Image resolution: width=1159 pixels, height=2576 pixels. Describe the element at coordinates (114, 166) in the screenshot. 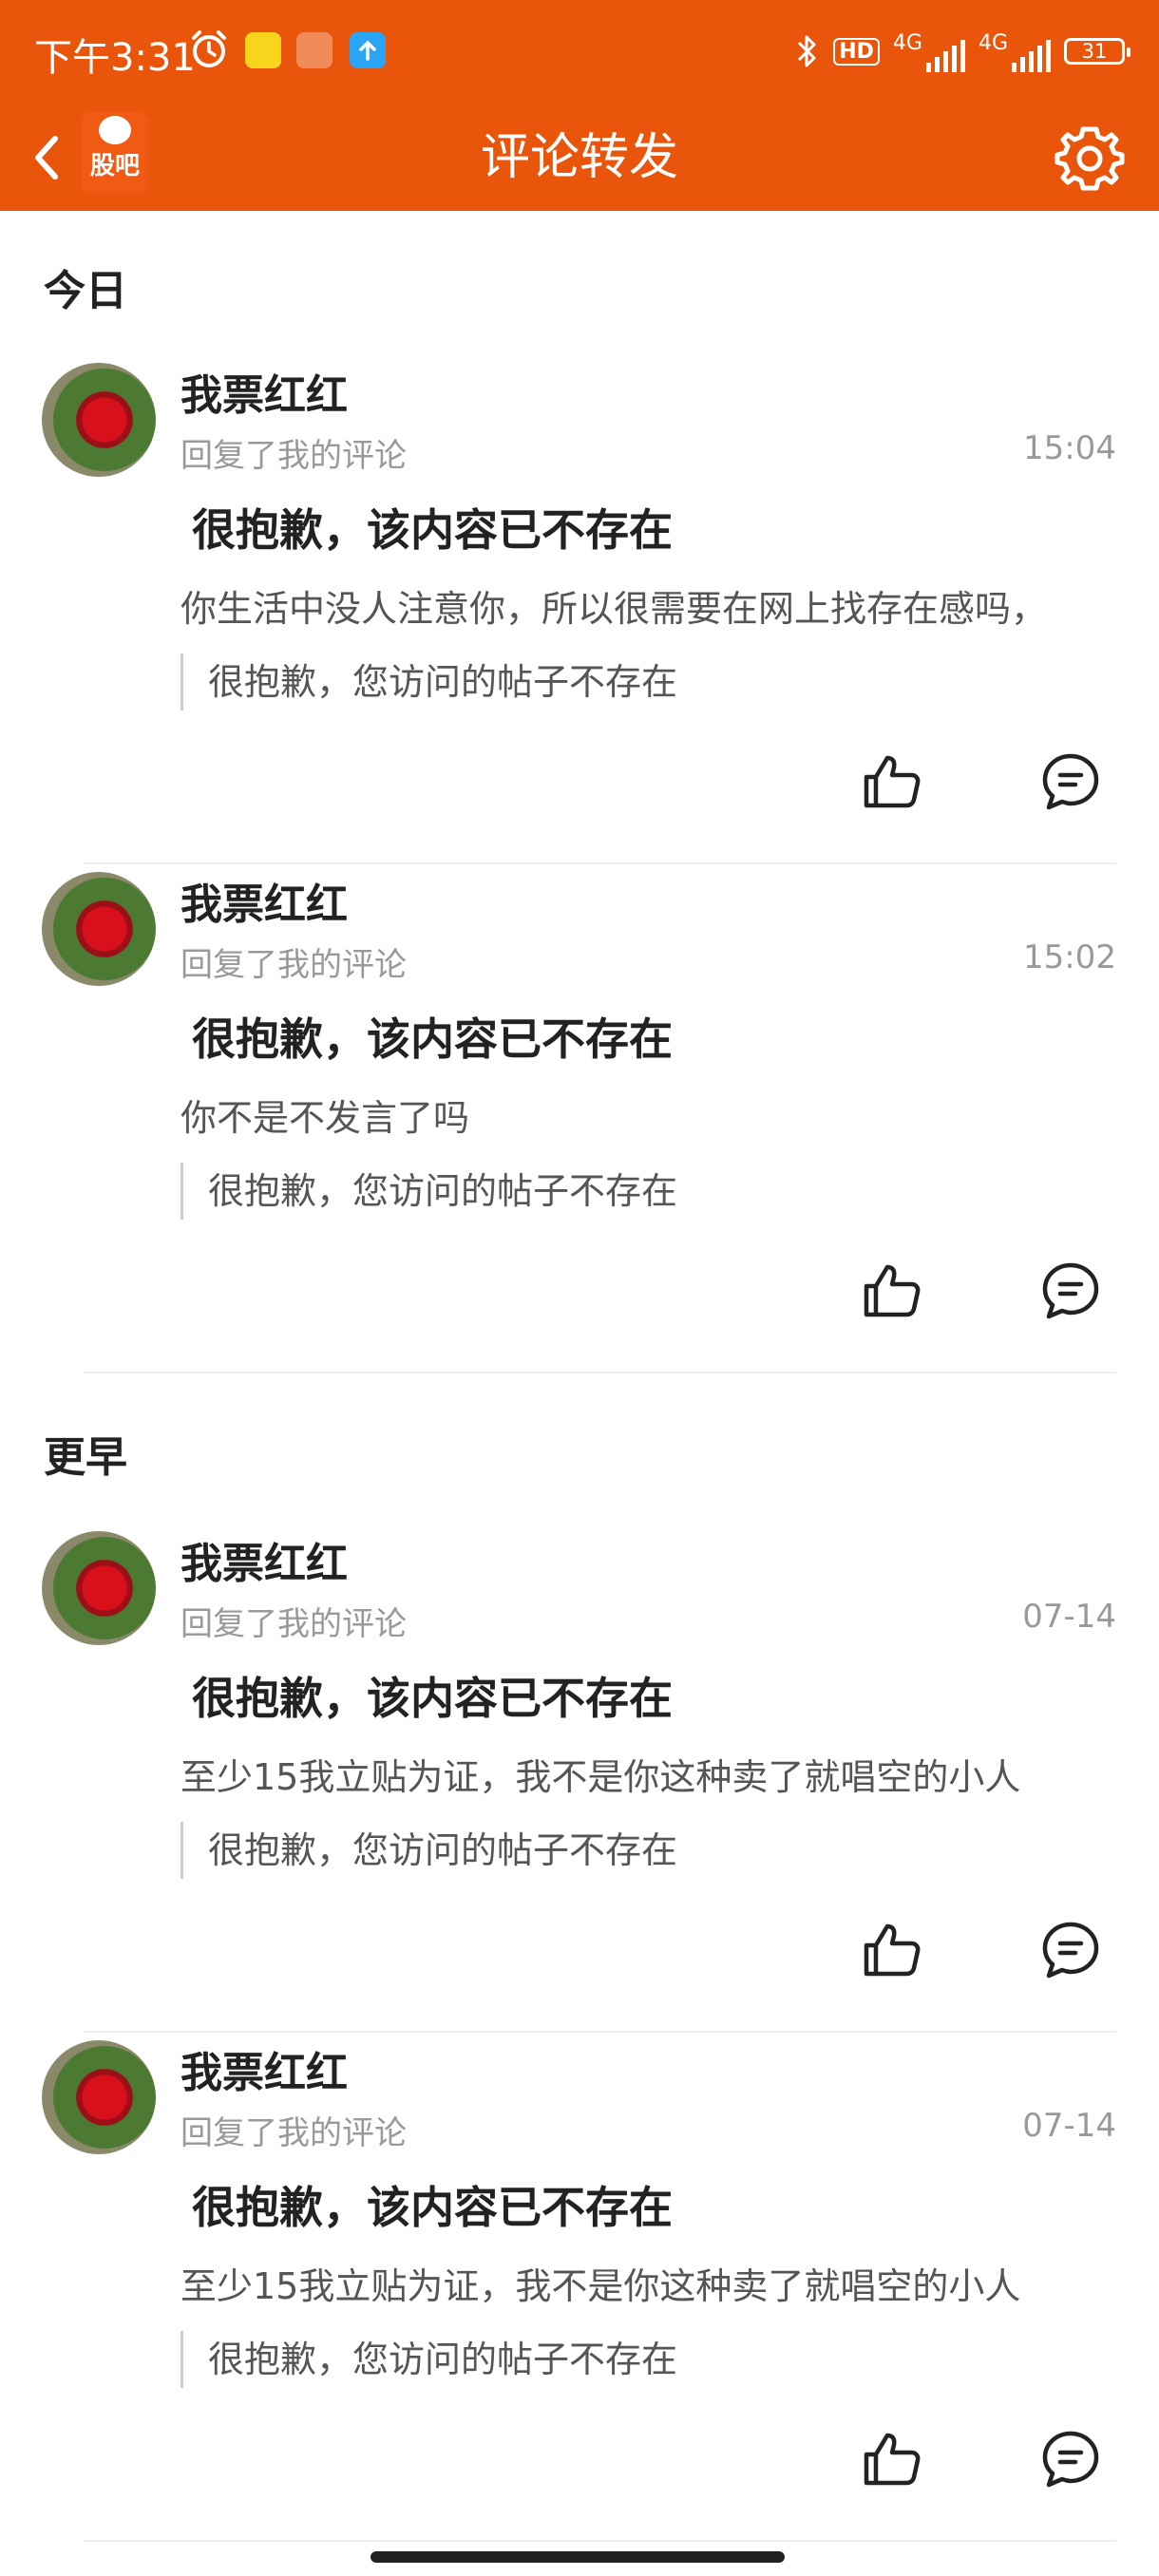

I see `logo-text: 股吧` at that location.